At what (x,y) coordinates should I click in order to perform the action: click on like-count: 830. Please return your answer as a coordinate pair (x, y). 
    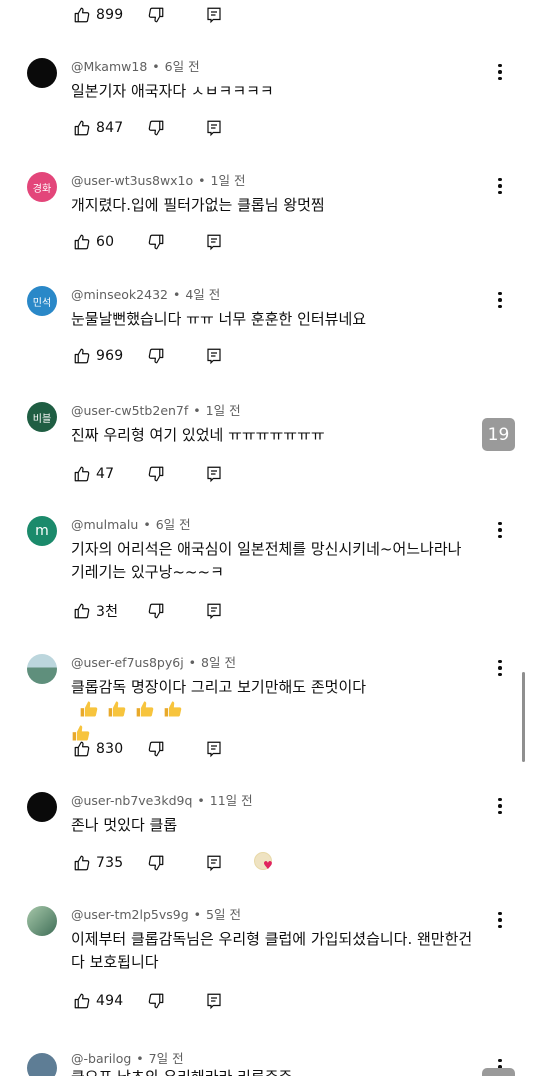
    Looking at the image, I should click on (110, 749).